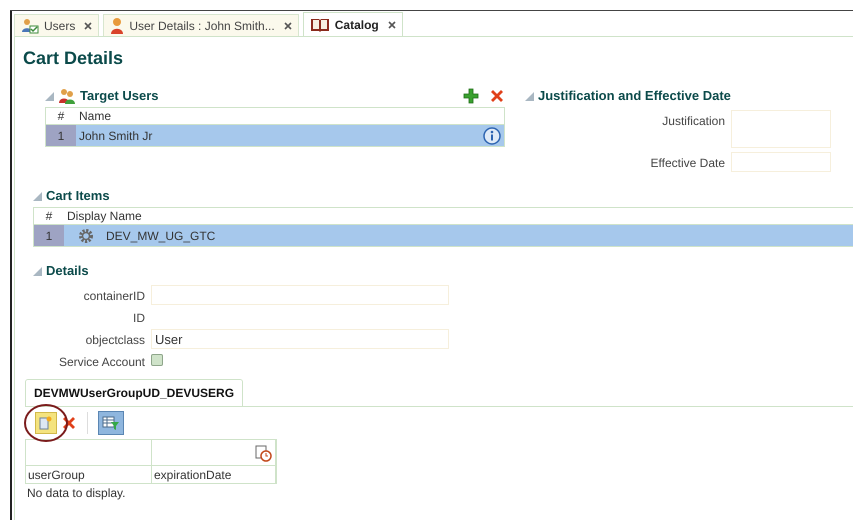 This screenshot has width=853, height=520. I want to click on section-title: Justification and Effective Date, so click(634, 96).